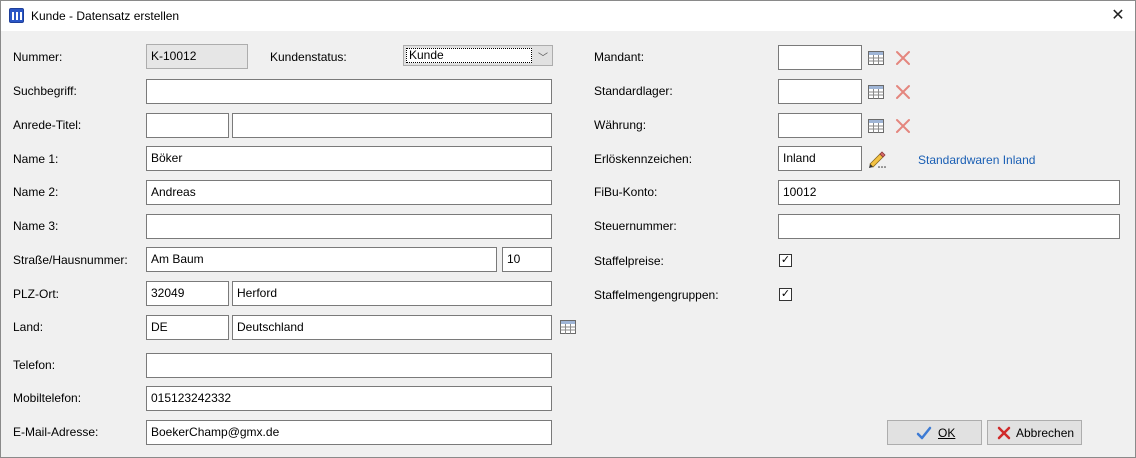 This screenshot has height=458, width=1136. I want to click on label-kundenstatus: Kundenstatus:, so click(308, 57).